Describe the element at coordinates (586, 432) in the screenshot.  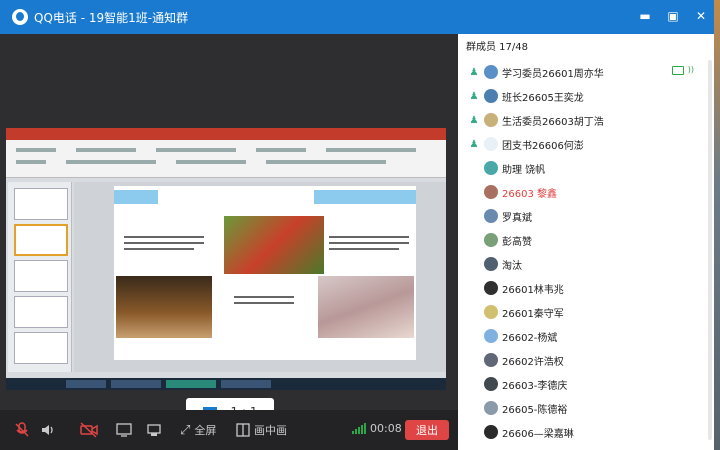
I see `member-item: 26606—梁嘉琳` at that location.